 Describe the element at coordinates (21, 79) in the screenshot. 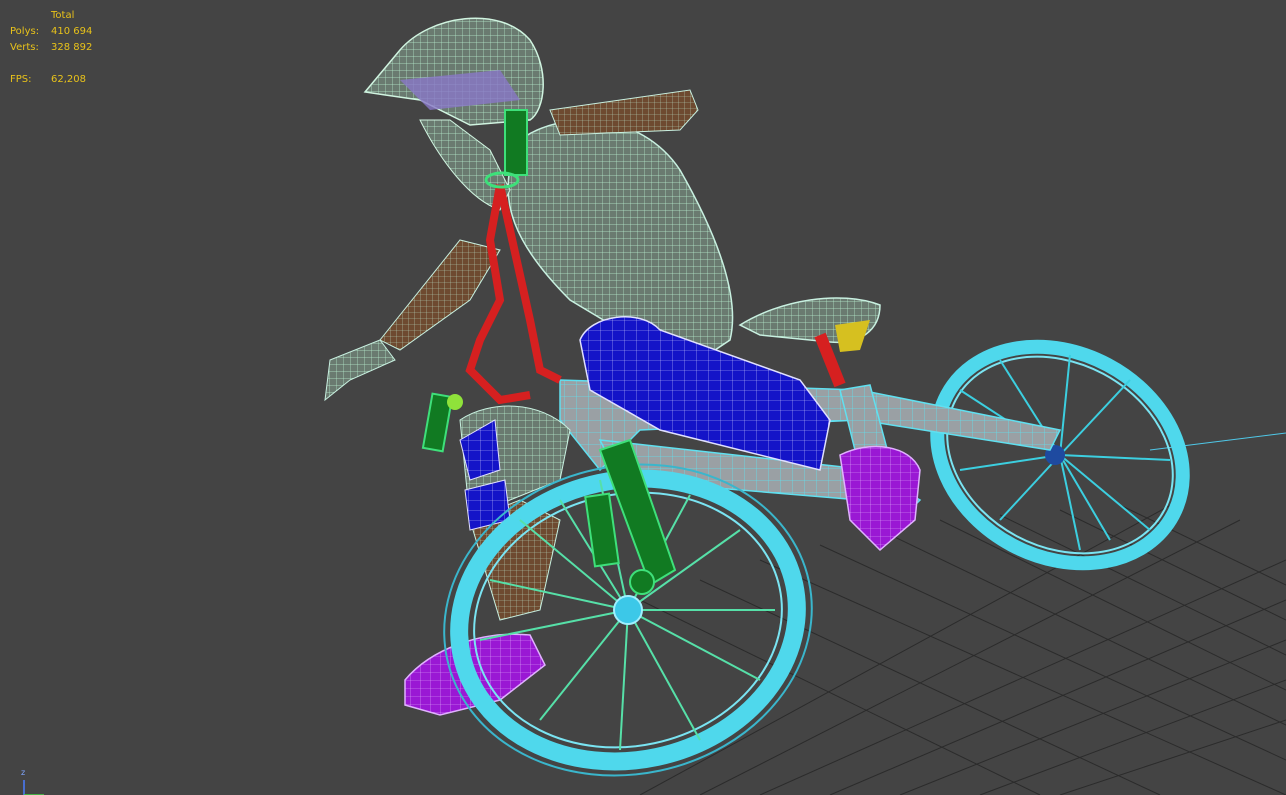

I see `fps-label: FPS:` at that location.